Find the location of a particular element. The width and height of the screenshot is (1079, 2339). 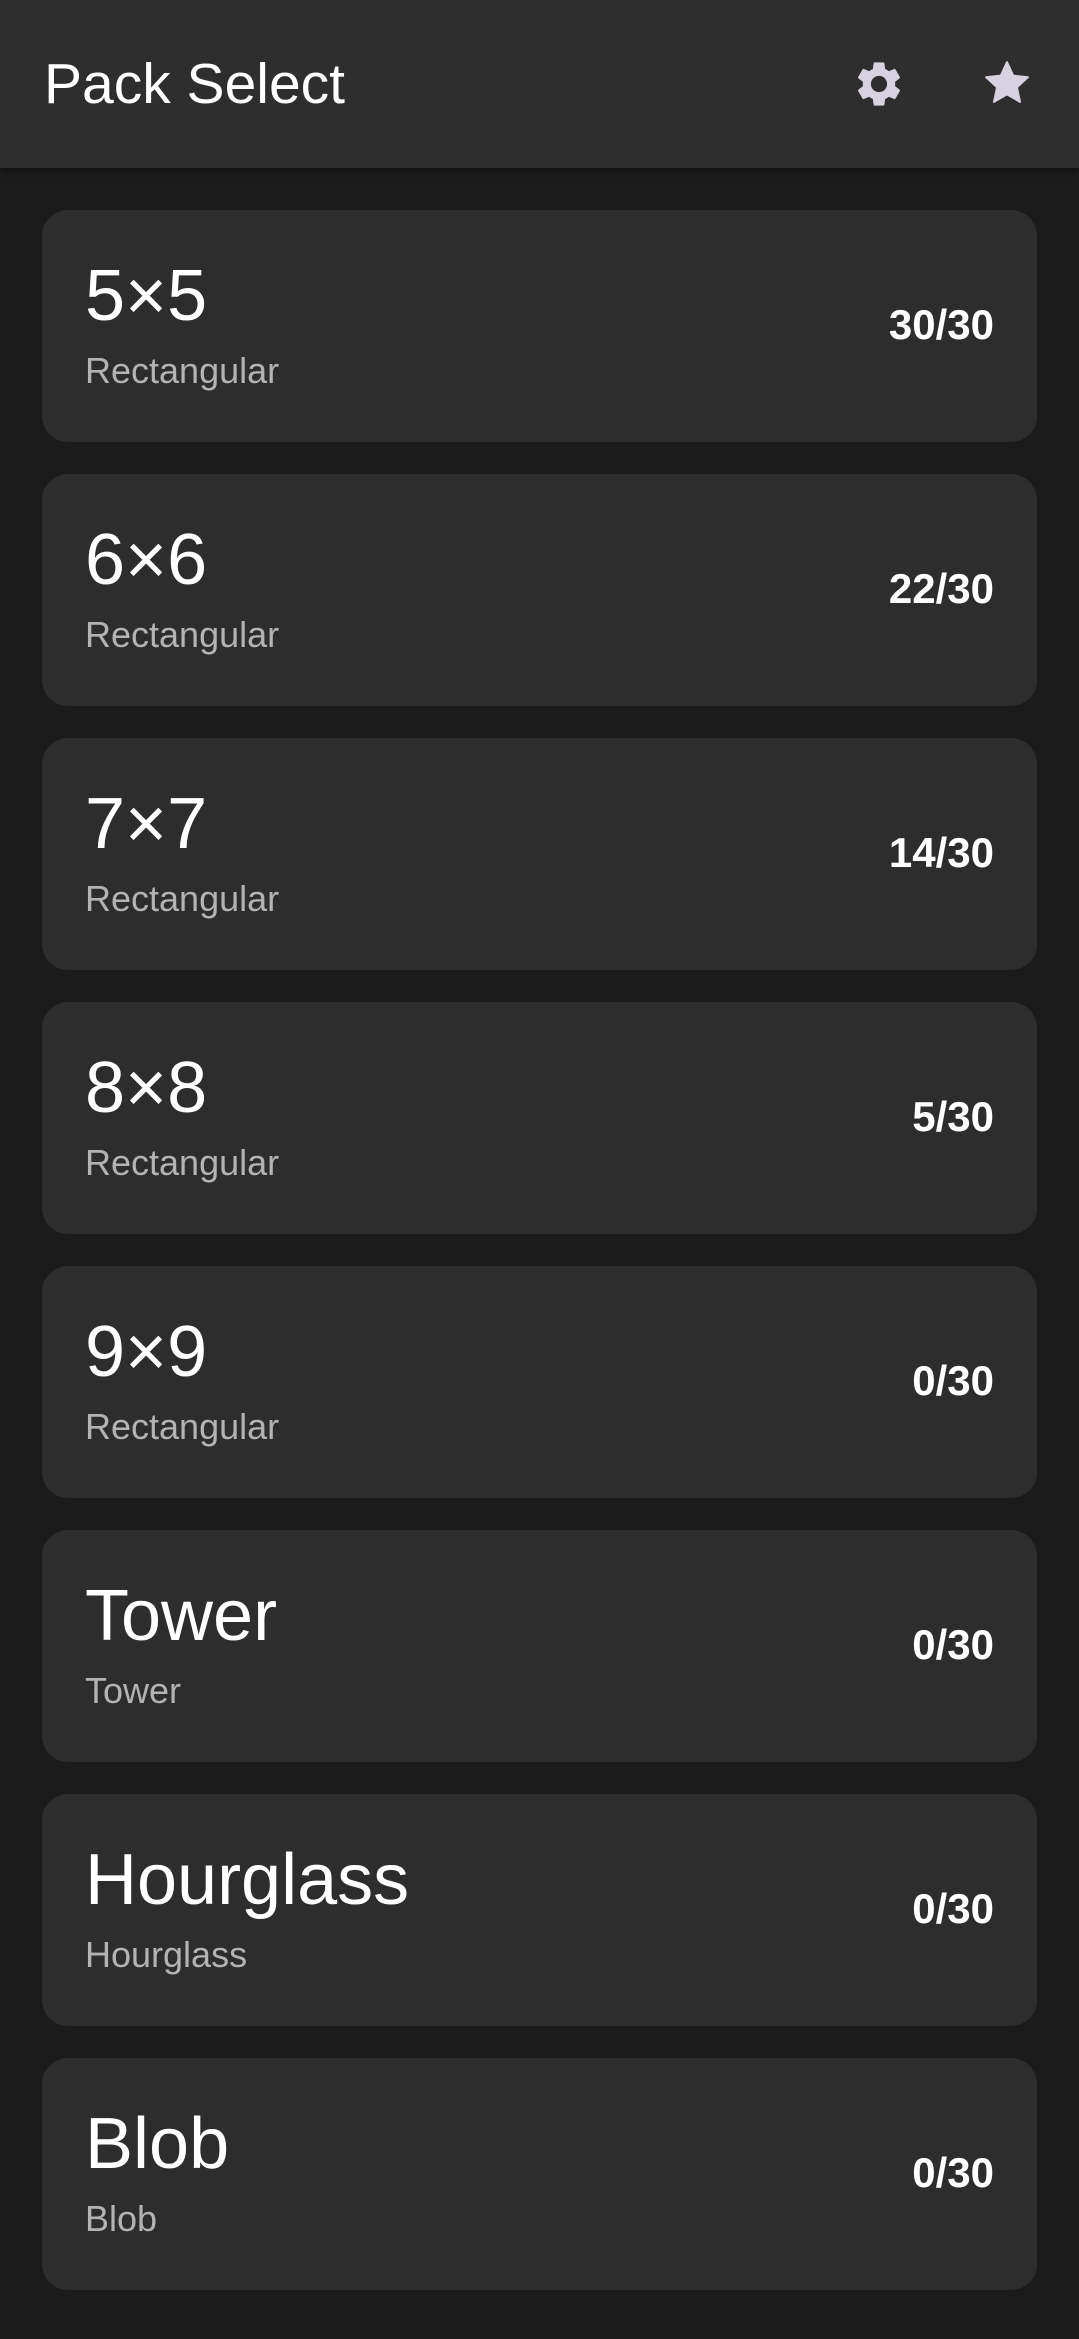

pack-card-hourglass: Hourglass Hourglass 0/30 is located at coordinates (539, 1910).